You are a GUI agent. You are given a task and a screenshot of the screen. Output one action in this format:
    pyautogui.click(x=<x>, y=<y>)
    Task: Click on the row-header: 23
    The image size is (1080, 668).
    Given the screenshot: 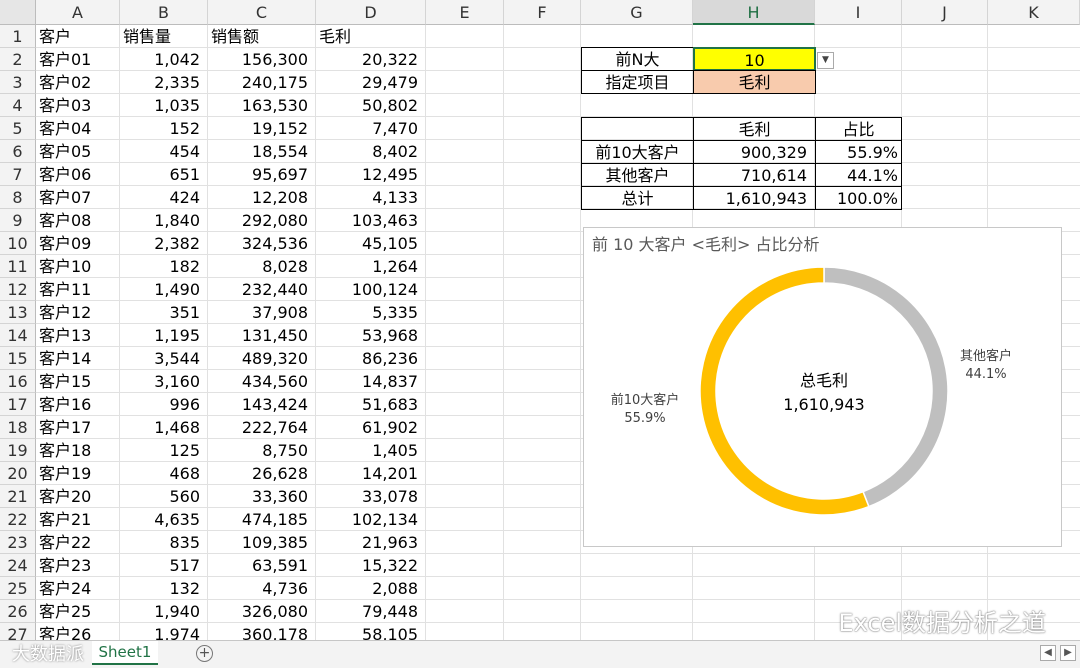 What is the action you would take?
    pyautogui.click(x=18, y=542)
    